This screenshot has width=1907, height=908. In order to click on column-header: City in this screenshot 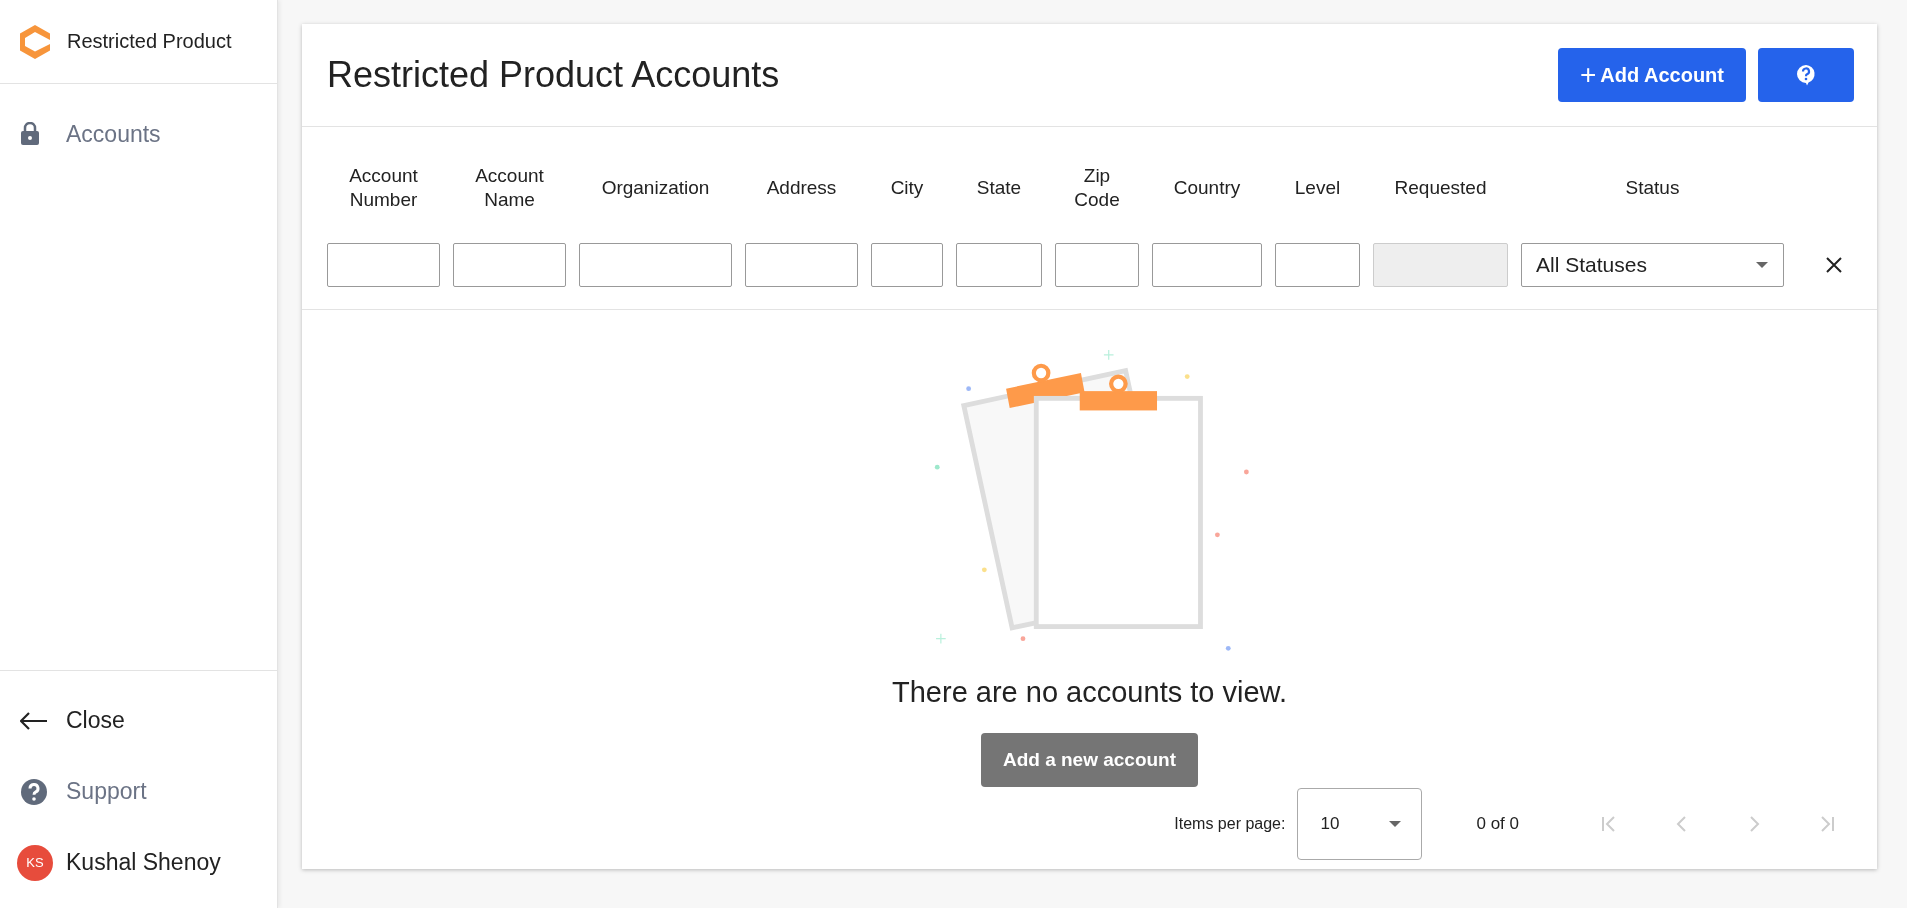, I will do `click(907, 188)`.